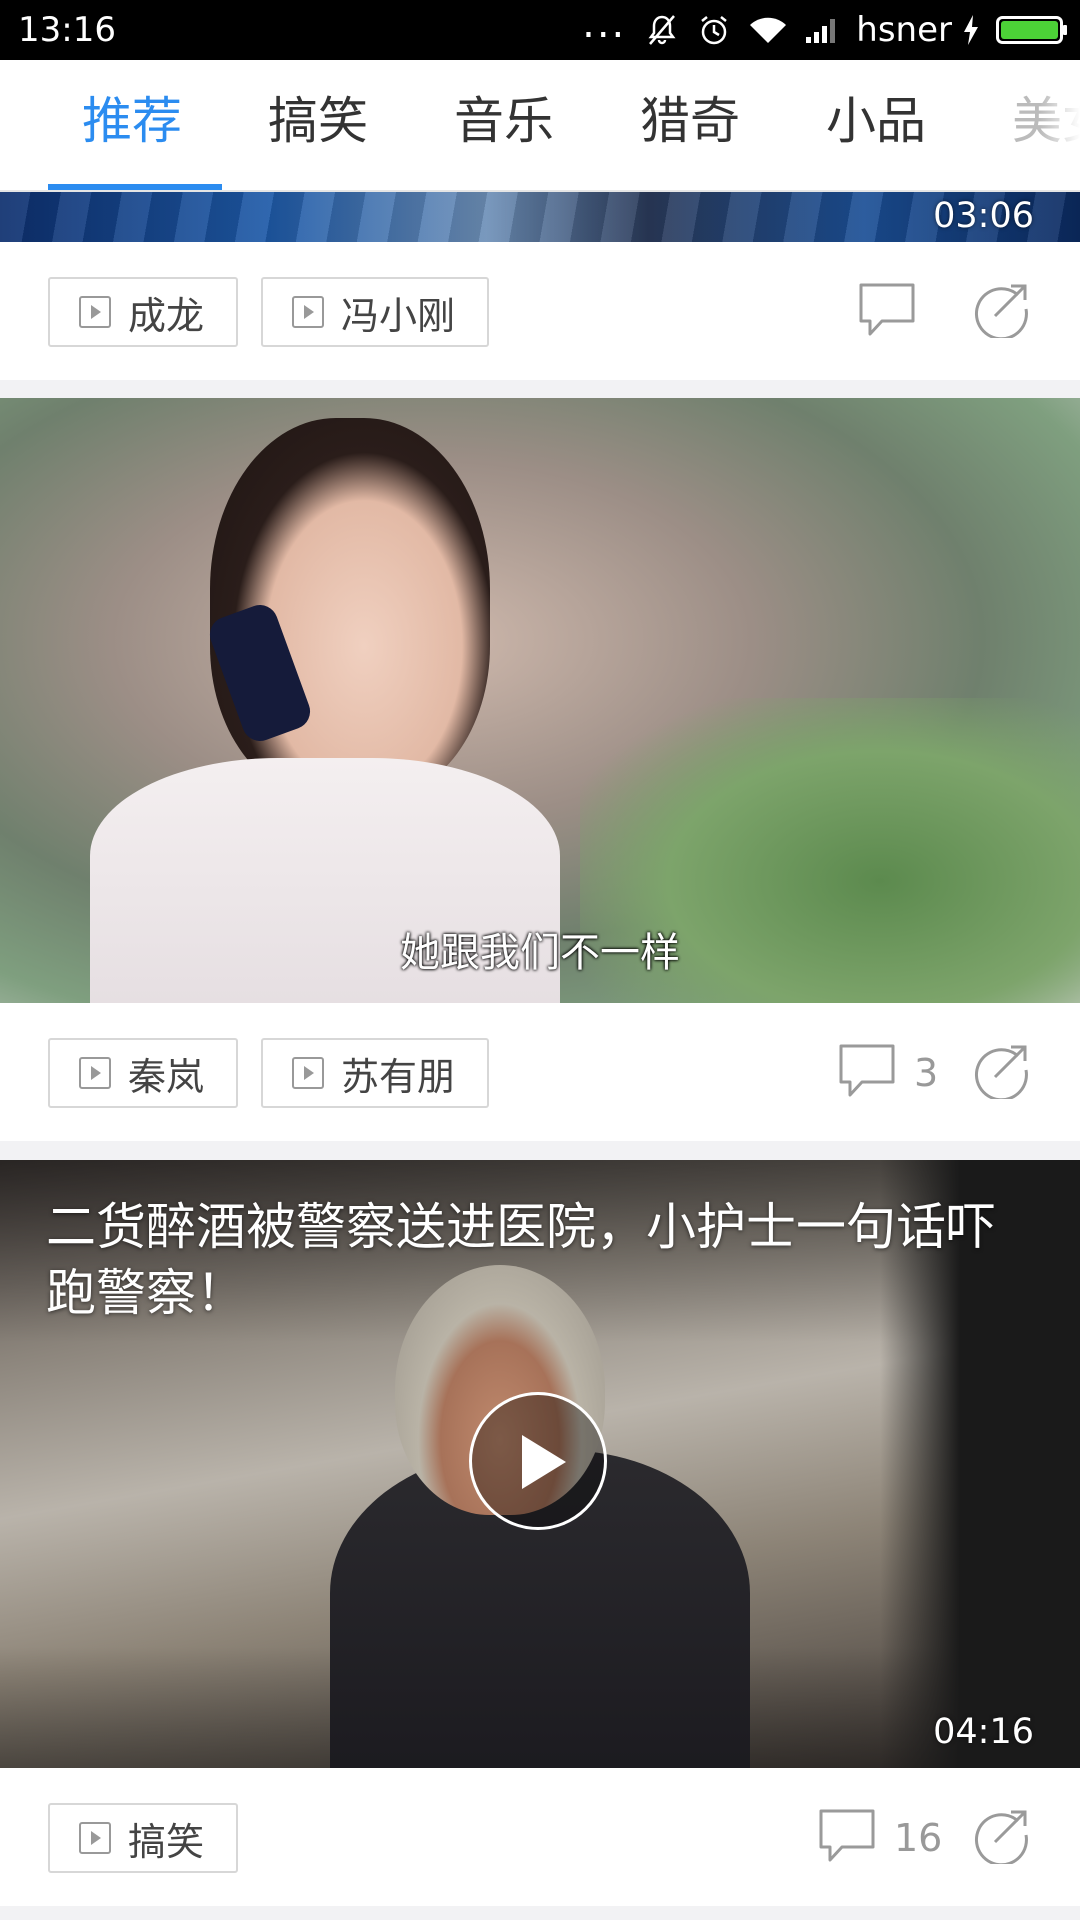  Describe the element at coordinates (398, 315) in the screenshot. I see `tag-label: 冯小刚` at that location.